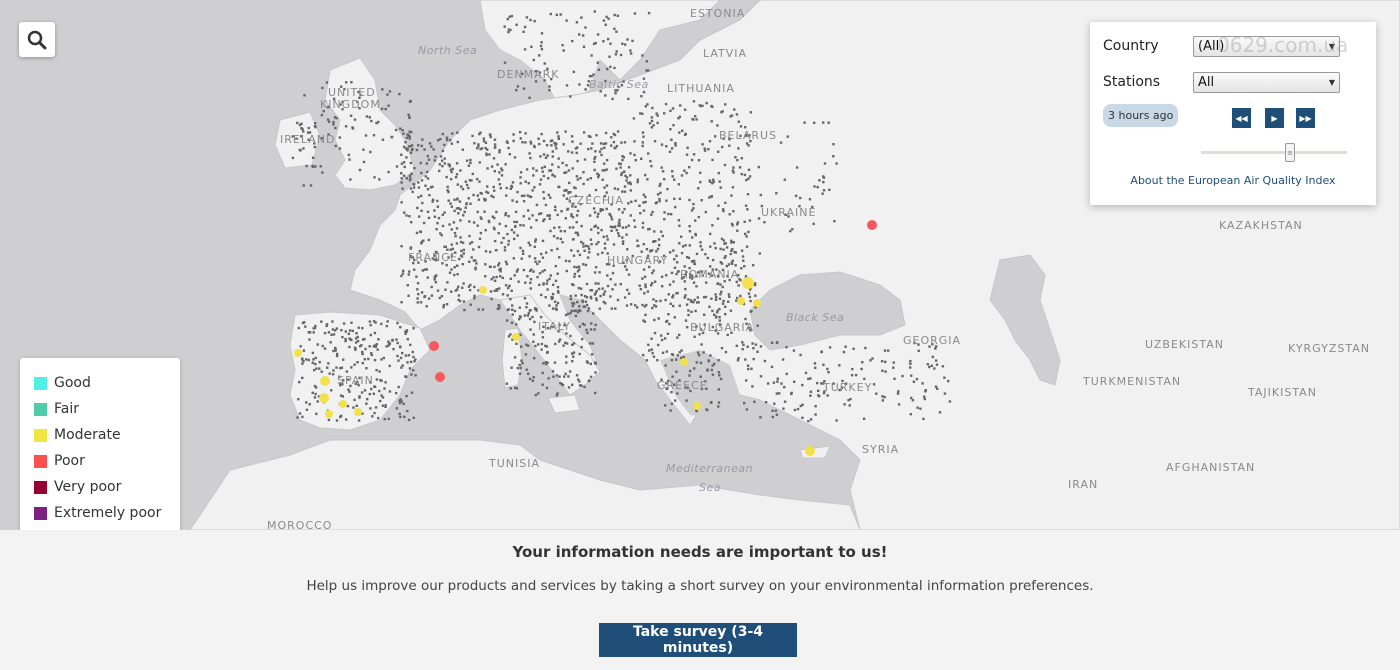  What do you see at coordinates (37, 39) in the screenshot?
I see `search-button` at bounding box center [37, 39].